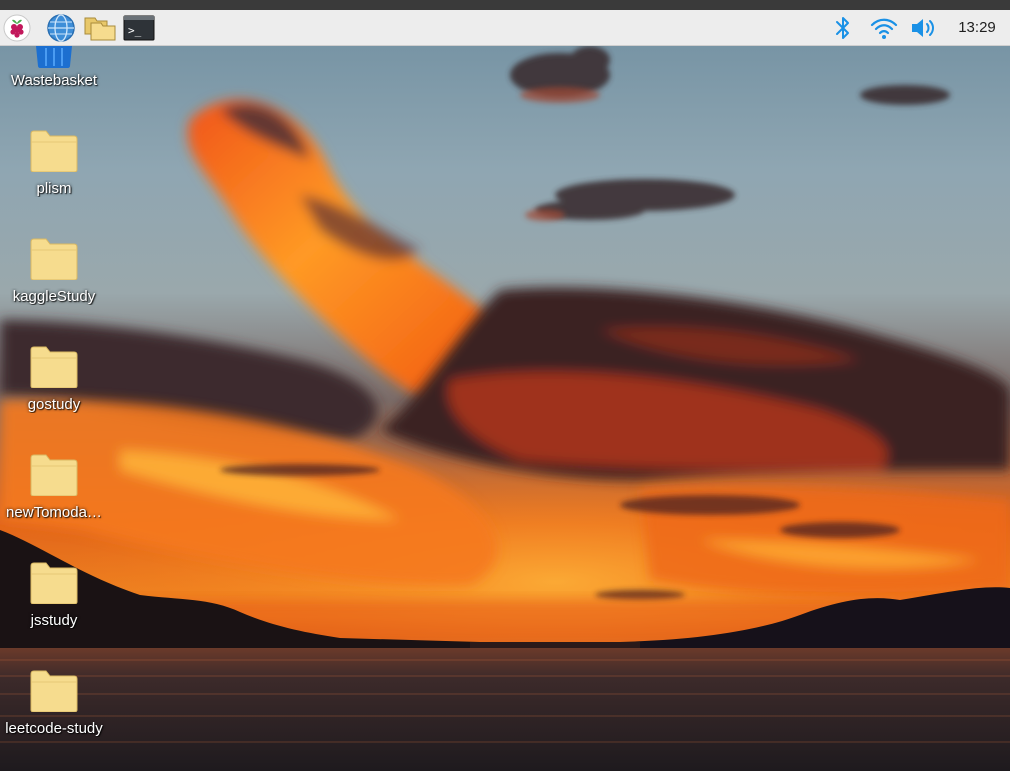 This screenshot has width=1010, height=771. What do you see at coordinates (977, 28) in the screenshot?
I see `clock: 13:29` at bounding box center [977, 28].